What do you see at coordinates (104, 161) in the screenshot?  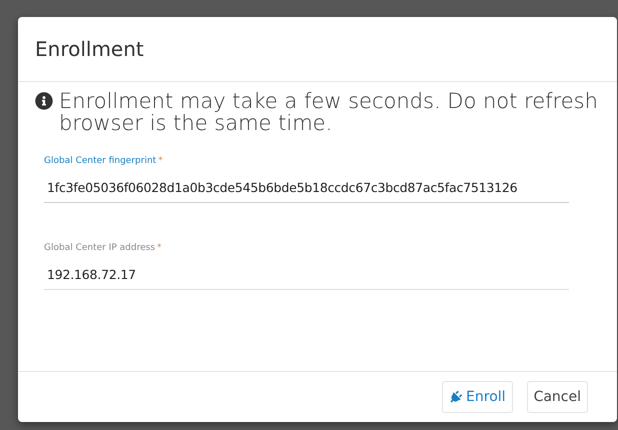 I see `field-label: Global Center fingerprint *` at bounding box center [104, 161].